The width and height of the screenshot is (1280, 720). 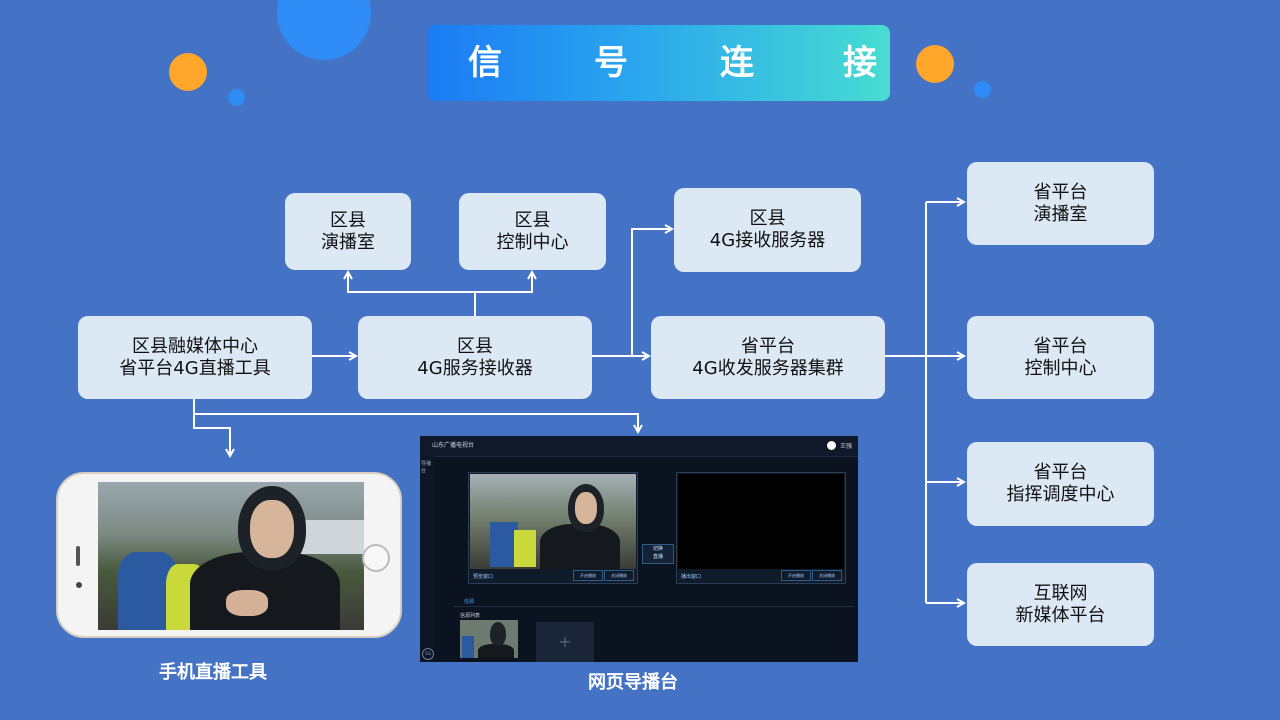 I want to click on avatar-icon, so click(x=831, y=445).